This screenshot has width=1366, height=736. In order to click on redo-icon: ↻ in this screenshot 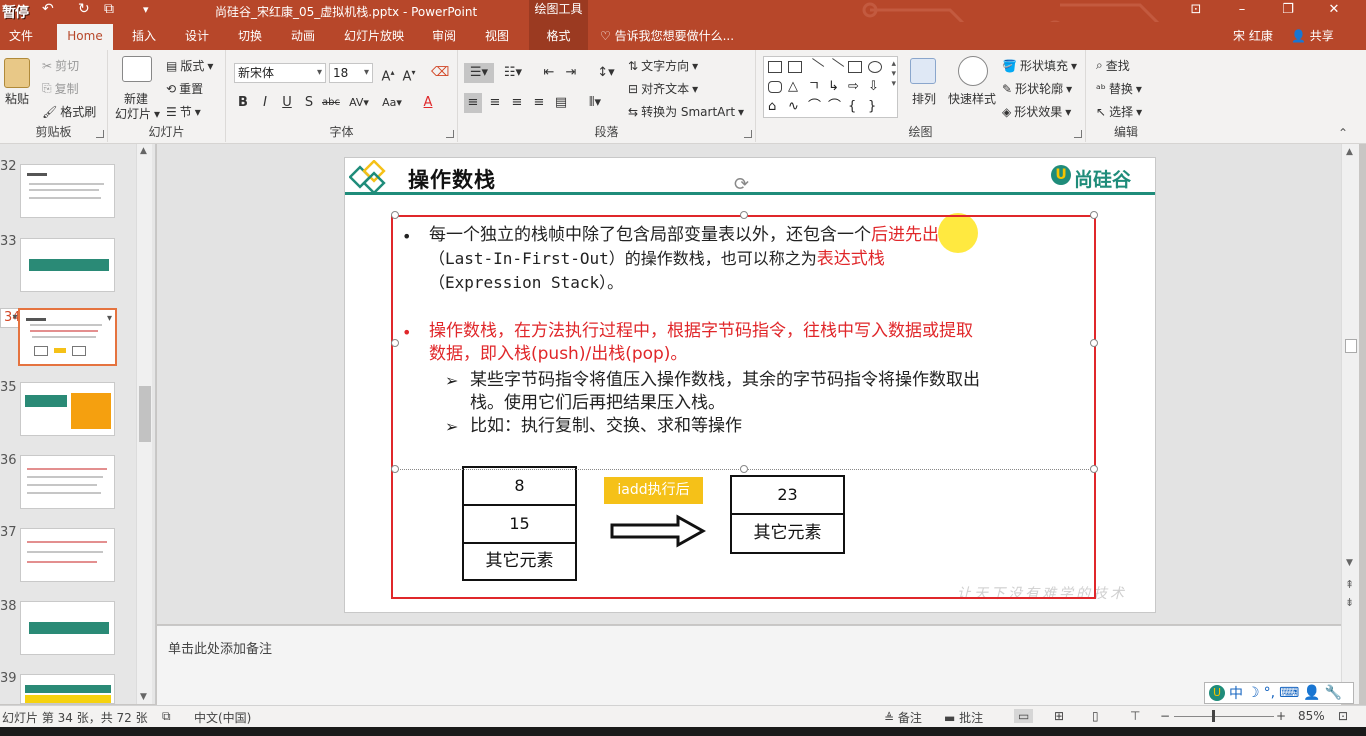, I will do `click(84, 9)`.